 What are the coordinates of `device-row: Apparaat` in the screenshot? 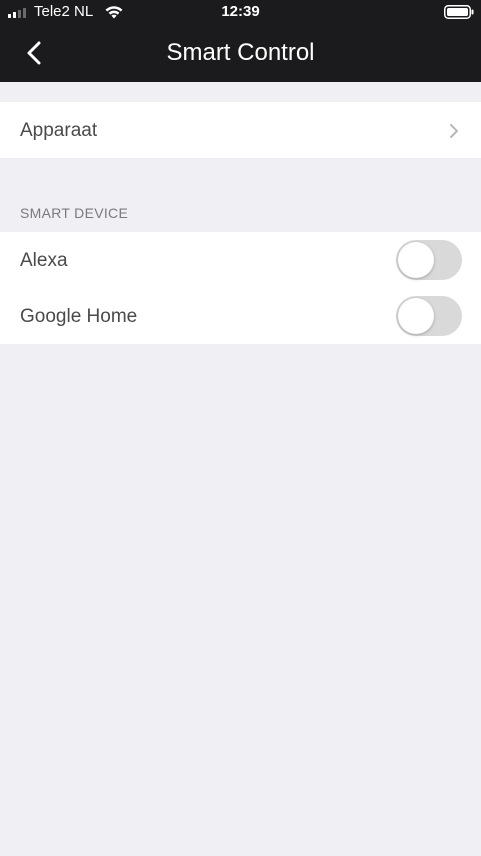 It's located at (240, 130).